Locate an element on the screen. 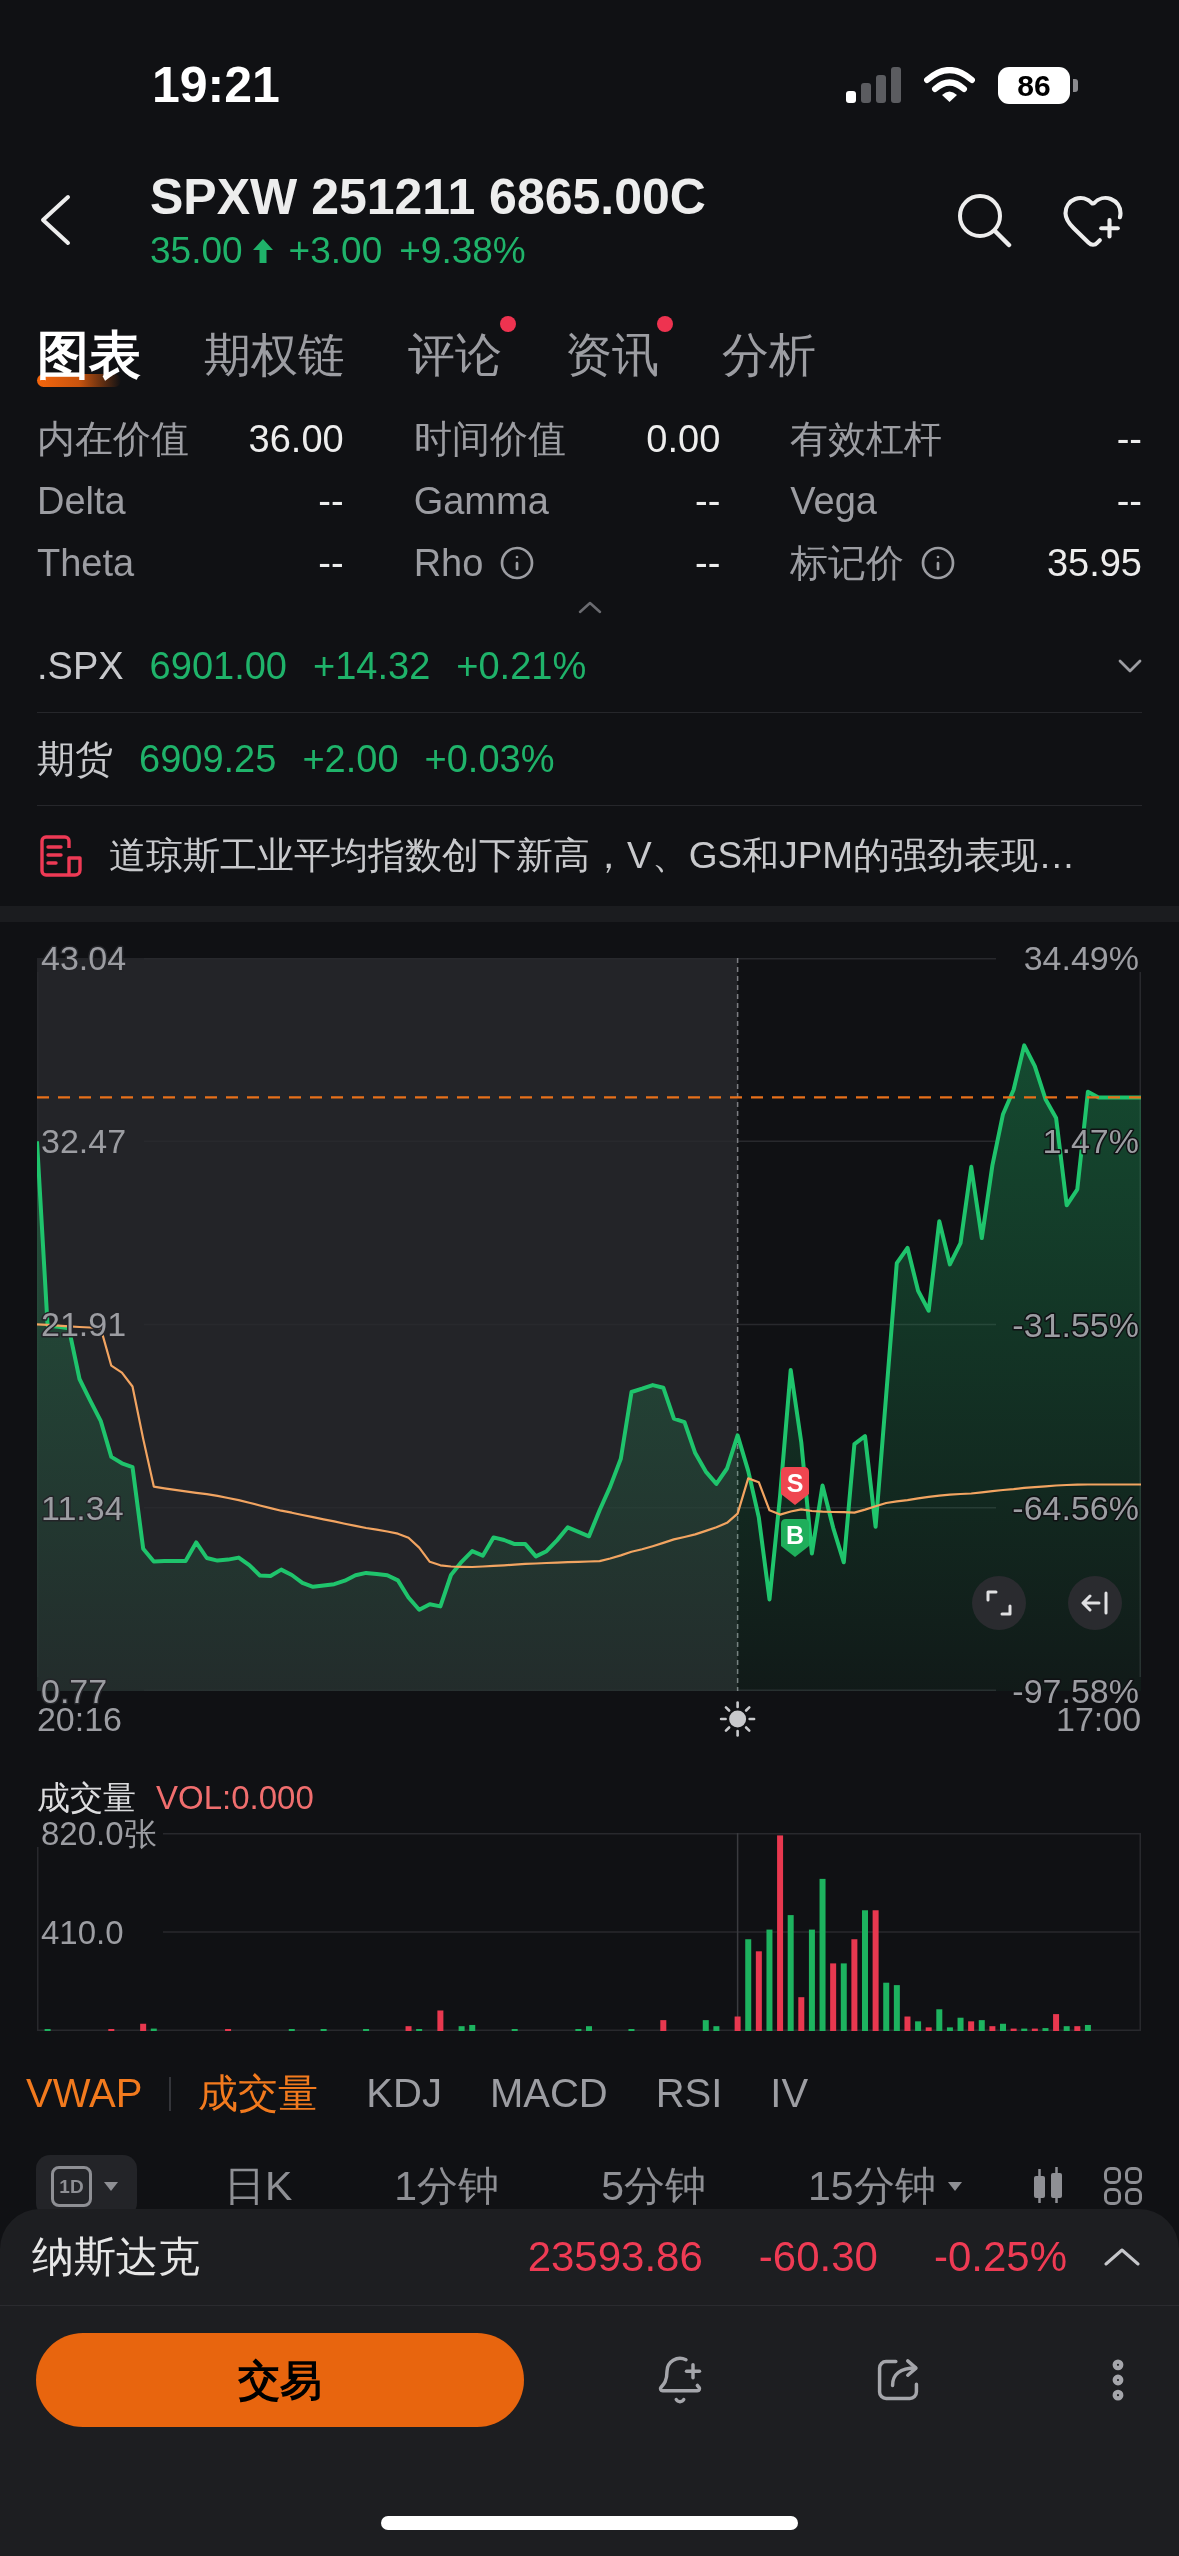 The width and height of the screenshot is (1179, 2556). tab: 分析 is located at coordinates (777, 355).